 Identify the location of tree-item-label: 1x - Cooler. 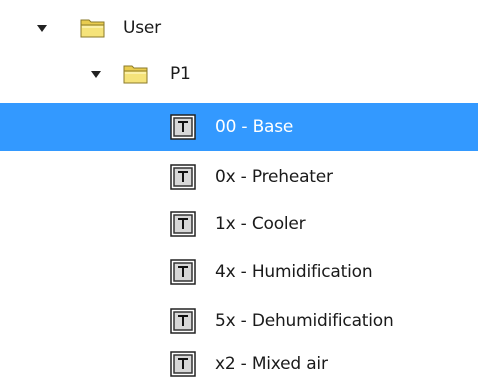
(260, 224).